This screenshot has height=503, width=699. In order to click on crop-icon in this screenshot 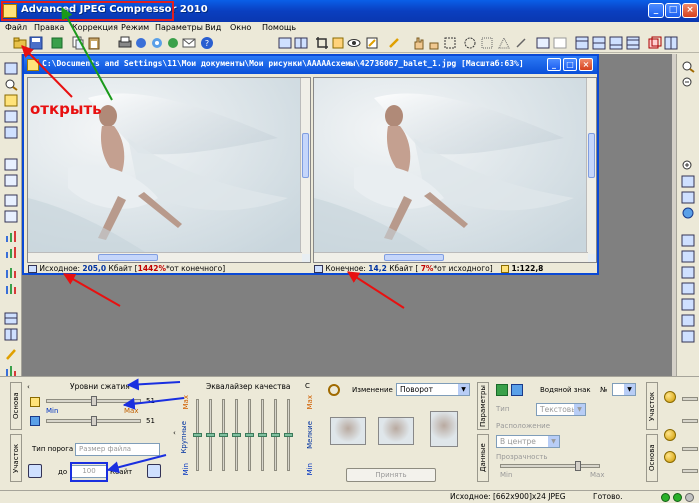, I will do `click(322, 43)`.